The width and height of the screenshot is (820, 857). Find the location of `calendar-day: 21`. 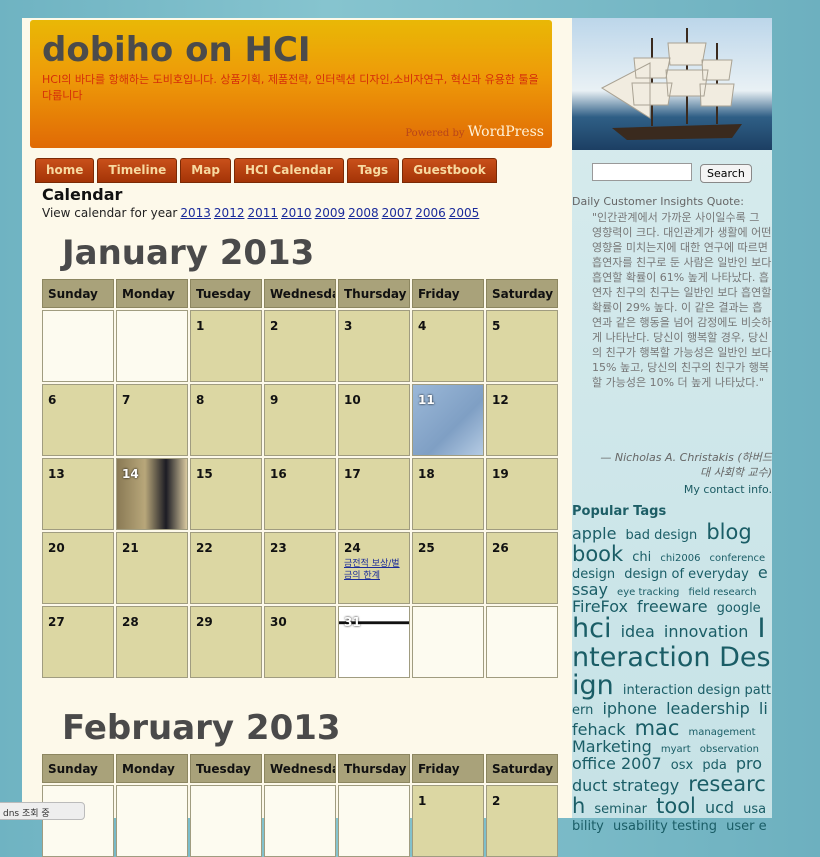

calendar-day: 21 is located at coordinates (152, 568).